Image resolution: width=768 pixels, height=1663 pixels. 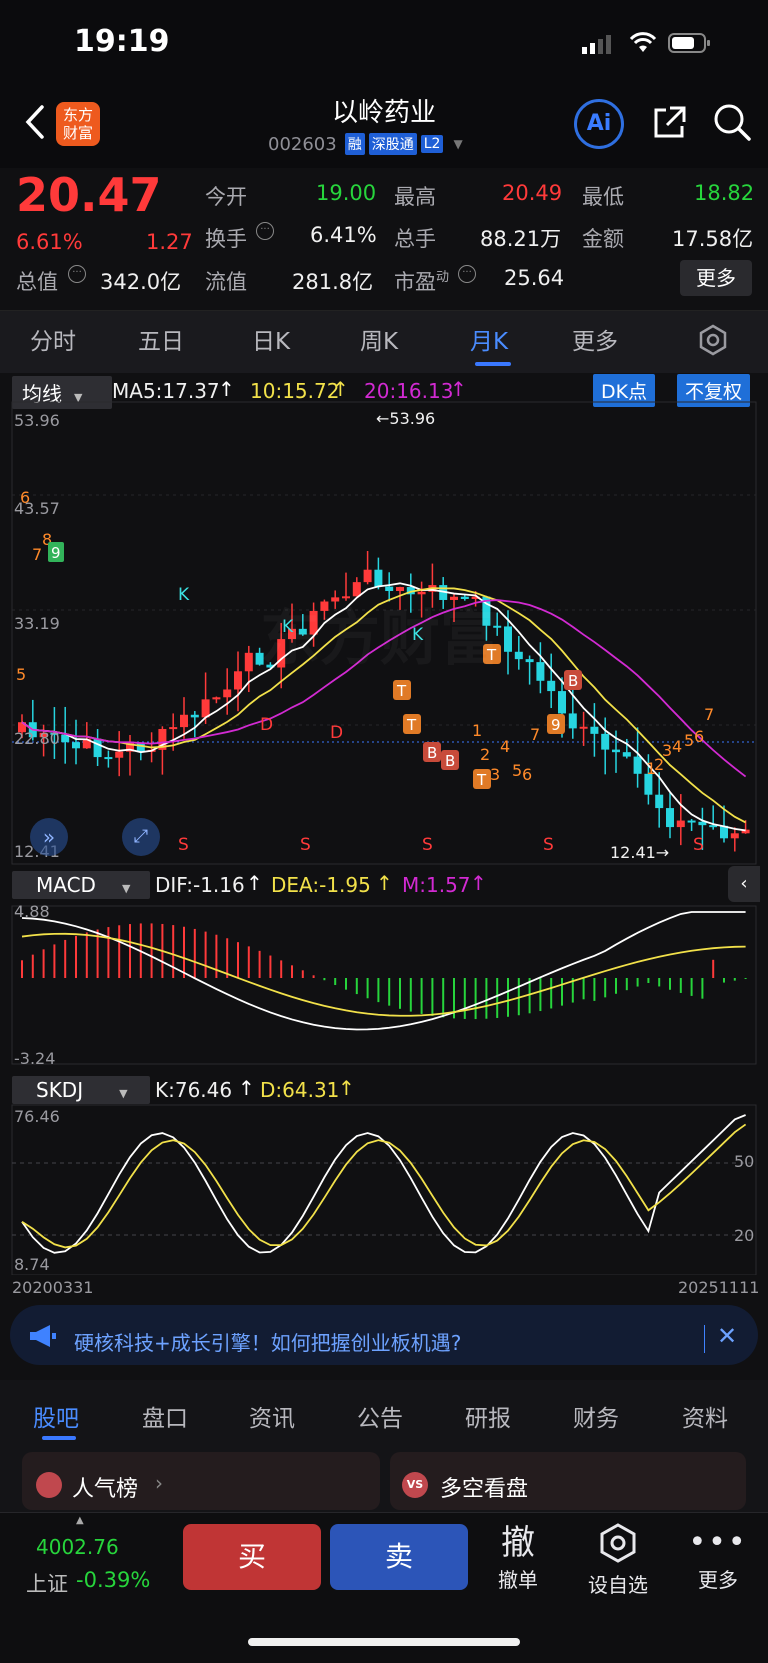 What do you see at coordinates (365, 144) in the screenshot?
I see `stock-subtitle: 002603 融 深股通 L2 ▼` at bounding box center [365, 144].